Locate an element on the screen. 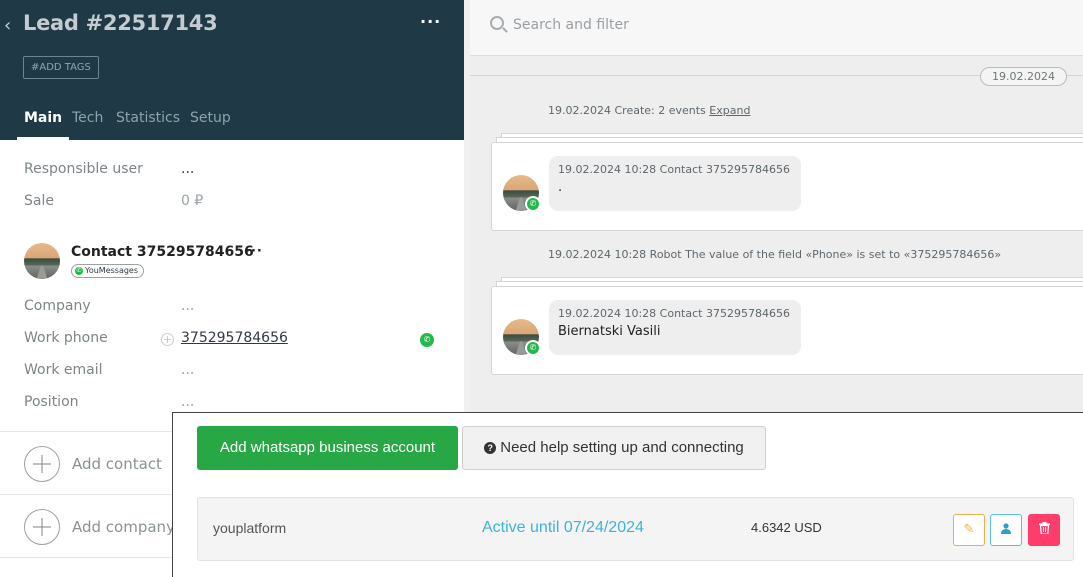 This screenshot has width=1083, height=577. work-phone-label: Work phone is located at coordinates (66, 338).